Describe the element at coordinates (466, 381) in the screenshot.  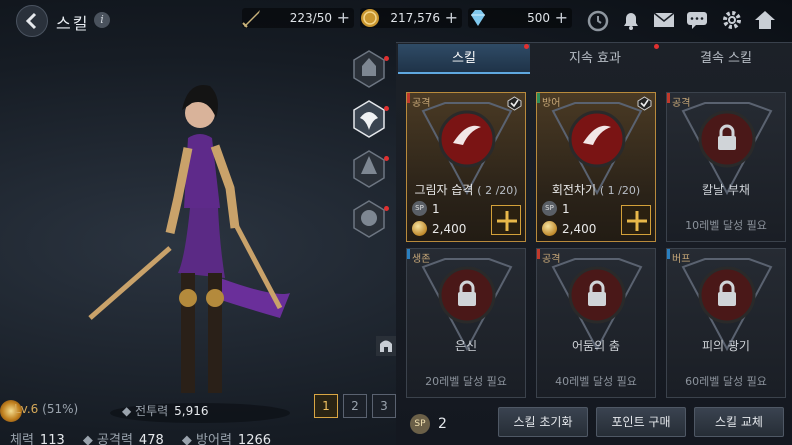
I see `skill-requirement: 20레벨 달성 필요` at that location.